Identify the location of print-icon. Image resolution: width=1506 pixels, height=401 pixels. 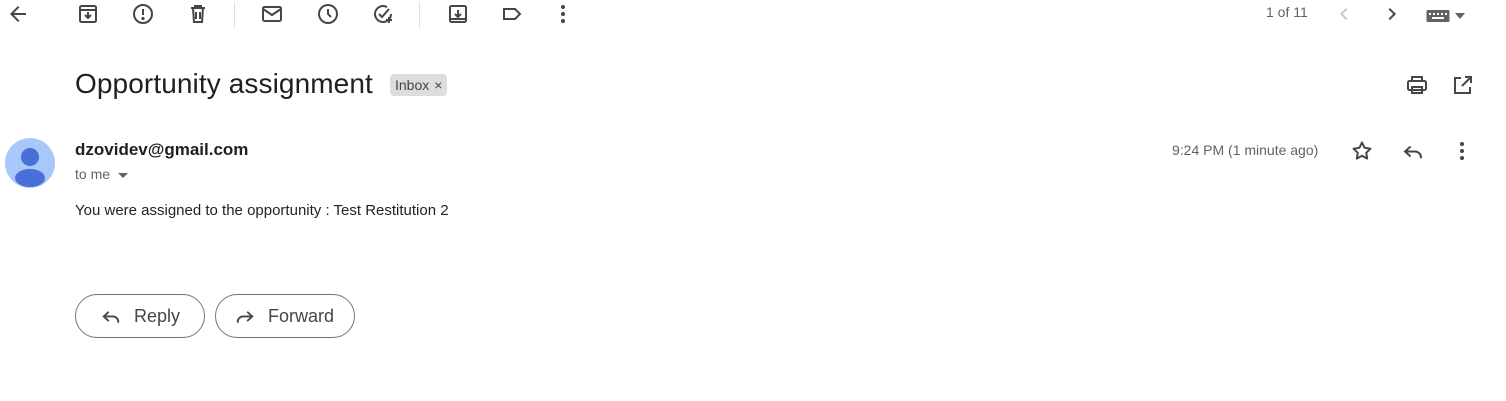
(1417, 85).